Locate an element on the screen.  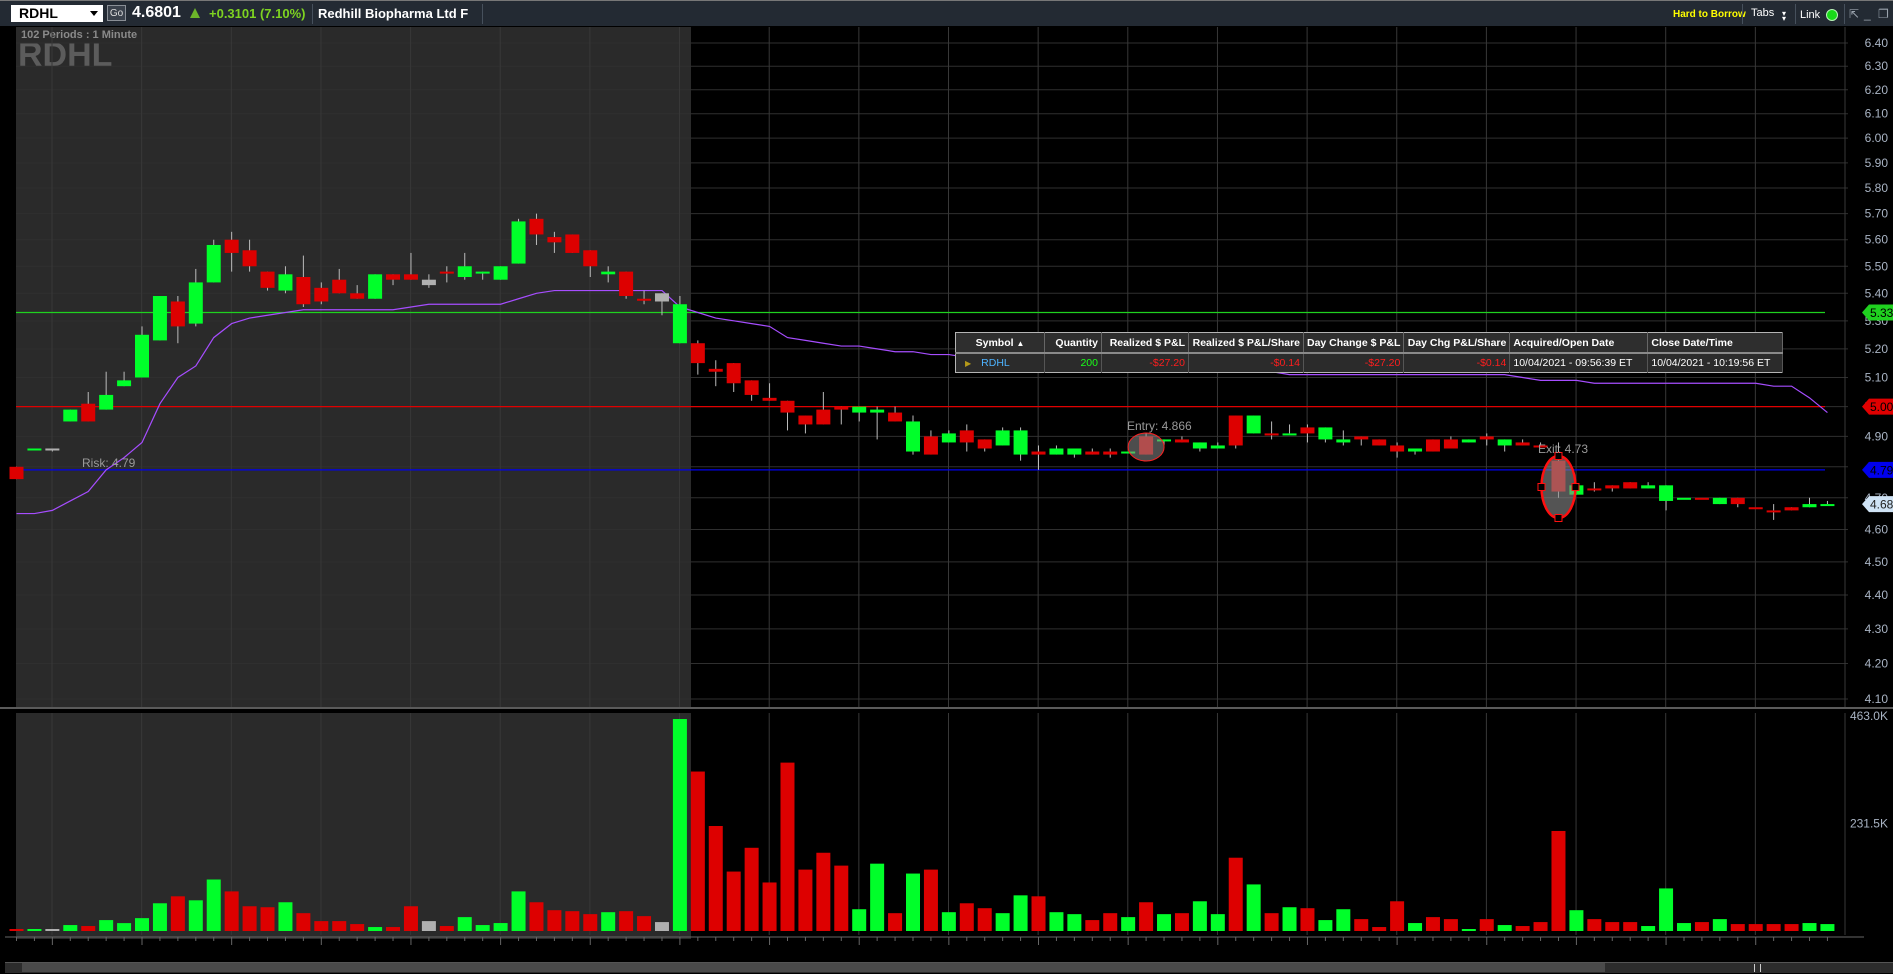
y-axis-label: 4.20 is located at coordinates (1877, 664).